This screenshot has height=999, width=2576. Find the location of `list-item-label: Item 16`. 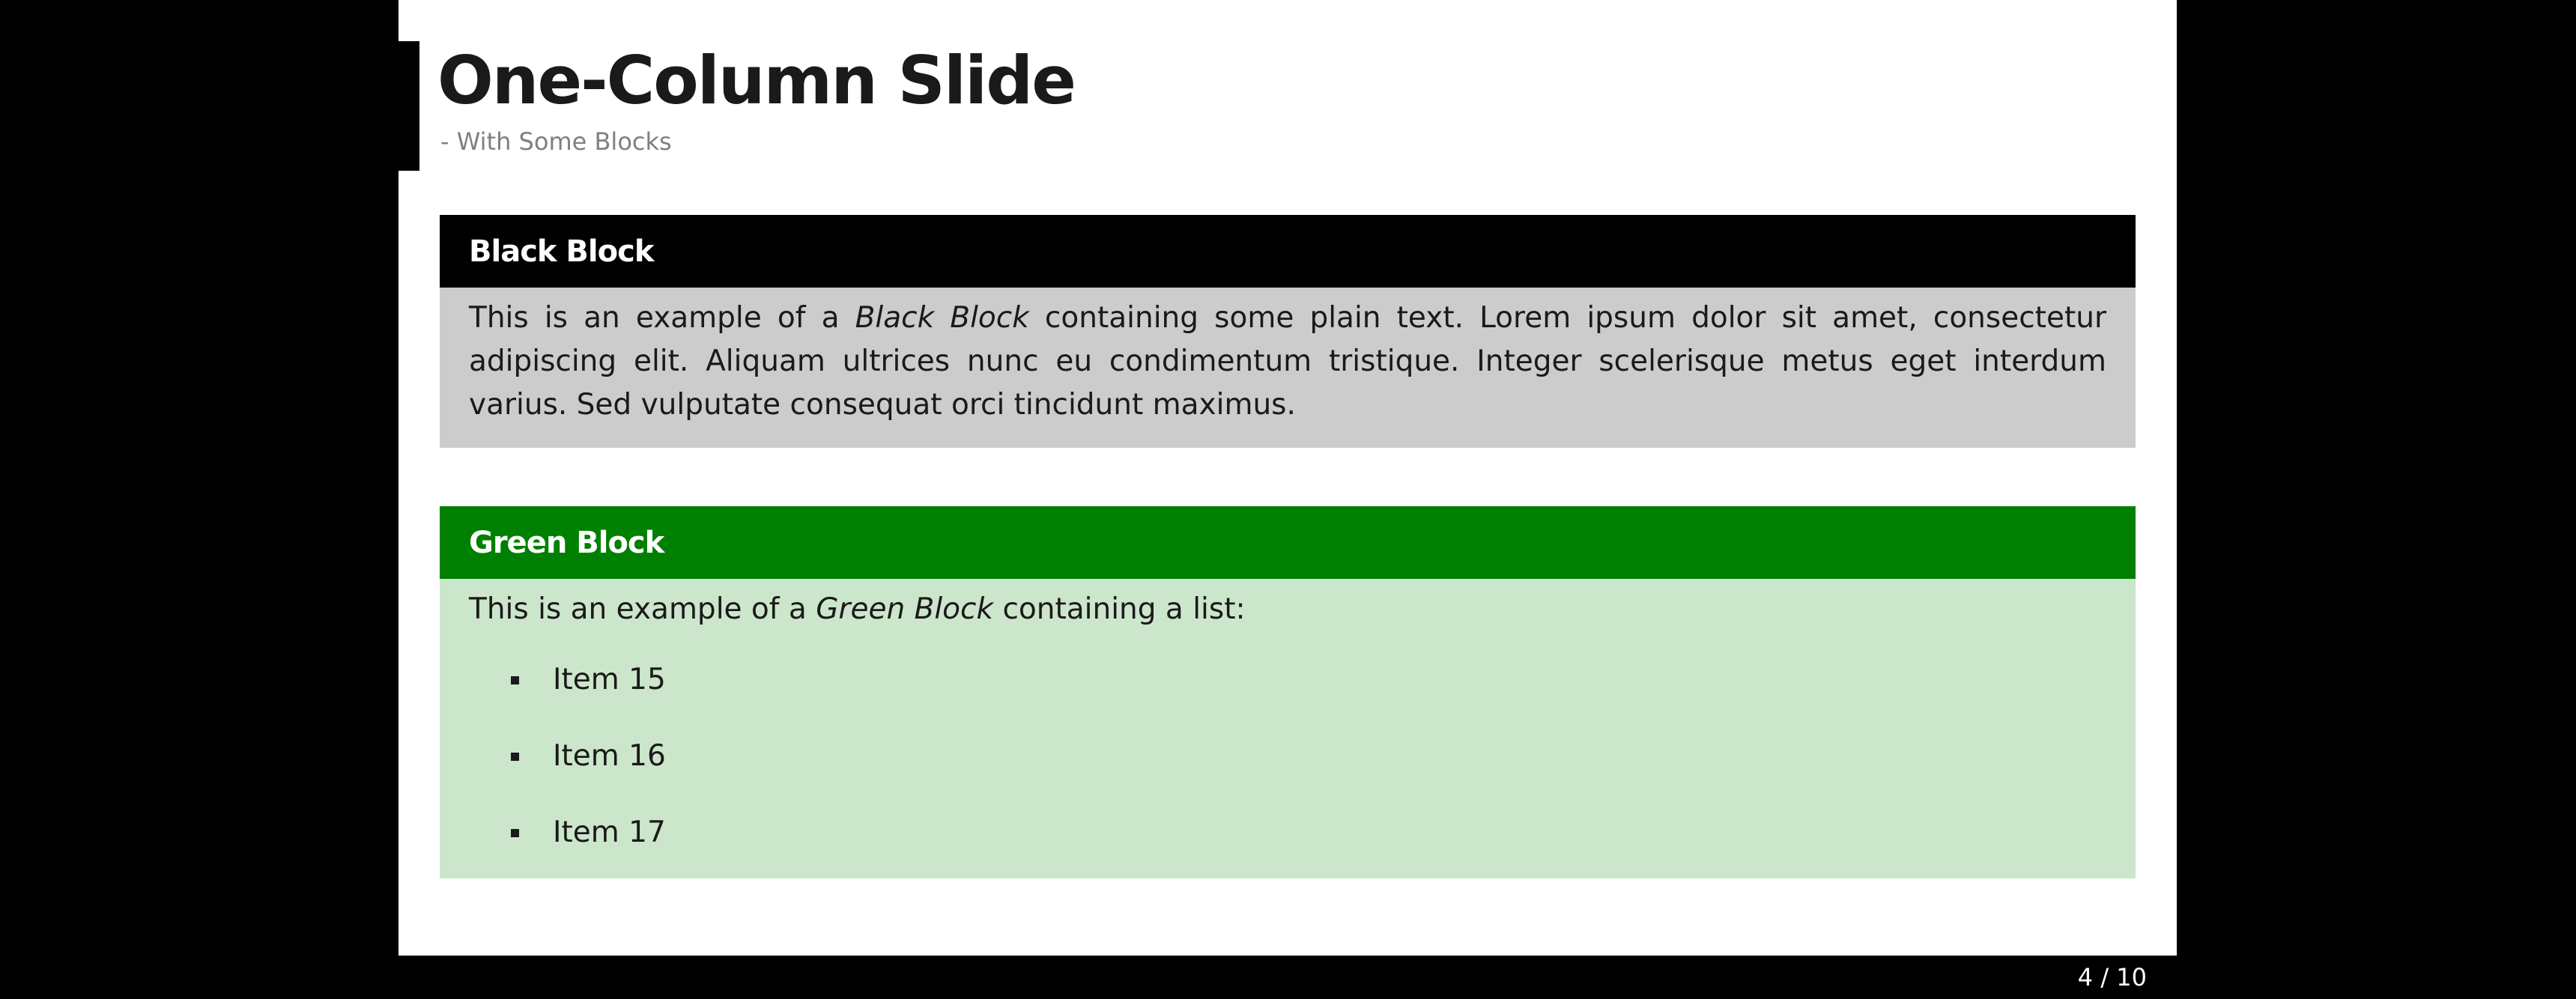

list-item-label: Item 16 is located at coordinates (609, 756).